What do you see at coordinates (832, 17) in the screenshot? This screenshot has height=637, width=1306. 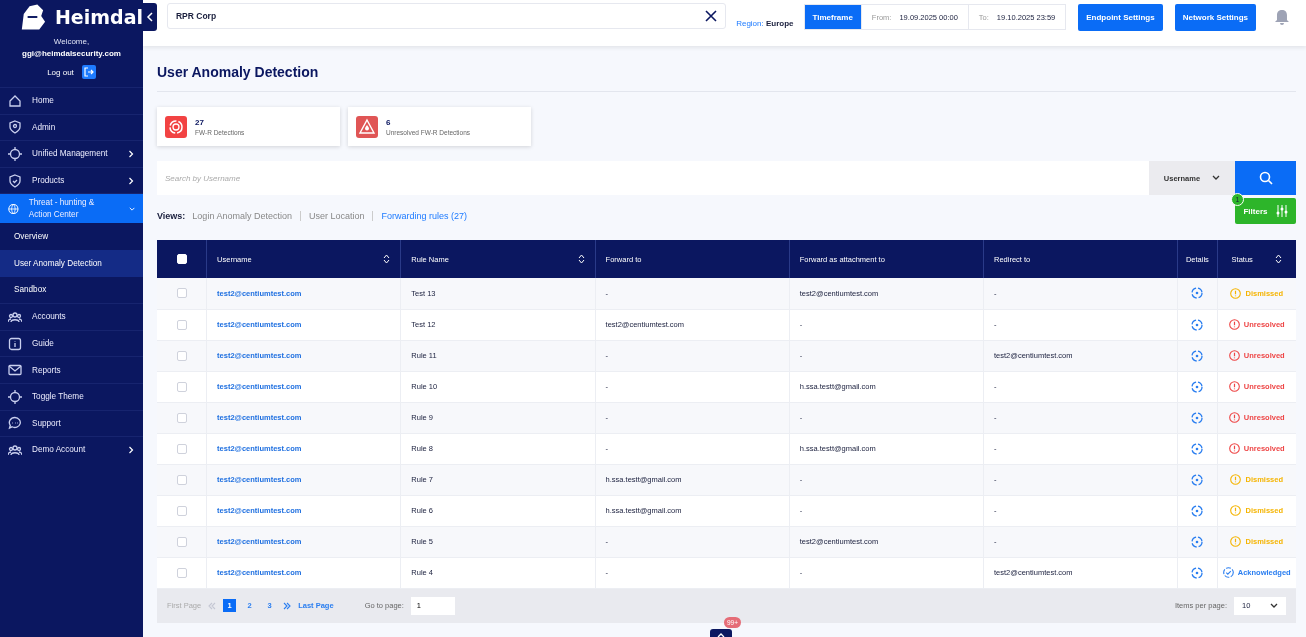 I see `timeframe-button: Timeframe` at bounding box center [832, 17].